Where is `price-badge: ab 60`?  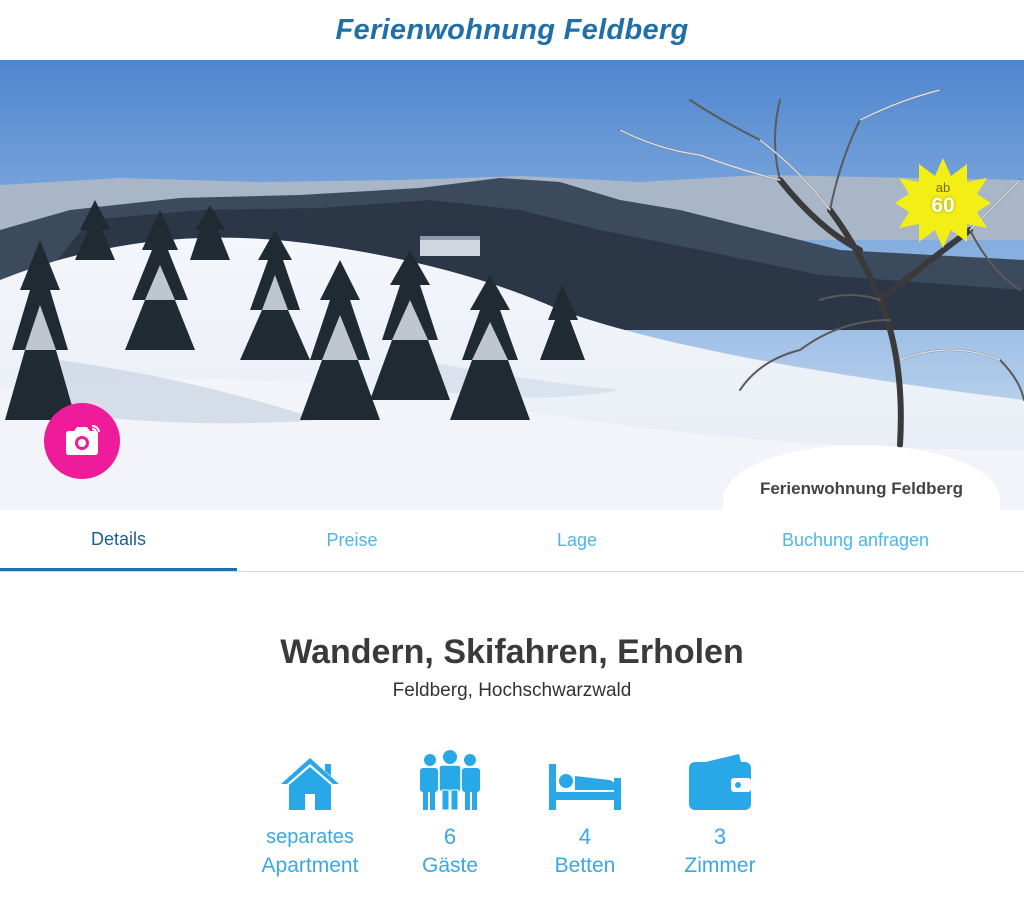 price-badge: ab 60 is located at coordinates (943, 203).